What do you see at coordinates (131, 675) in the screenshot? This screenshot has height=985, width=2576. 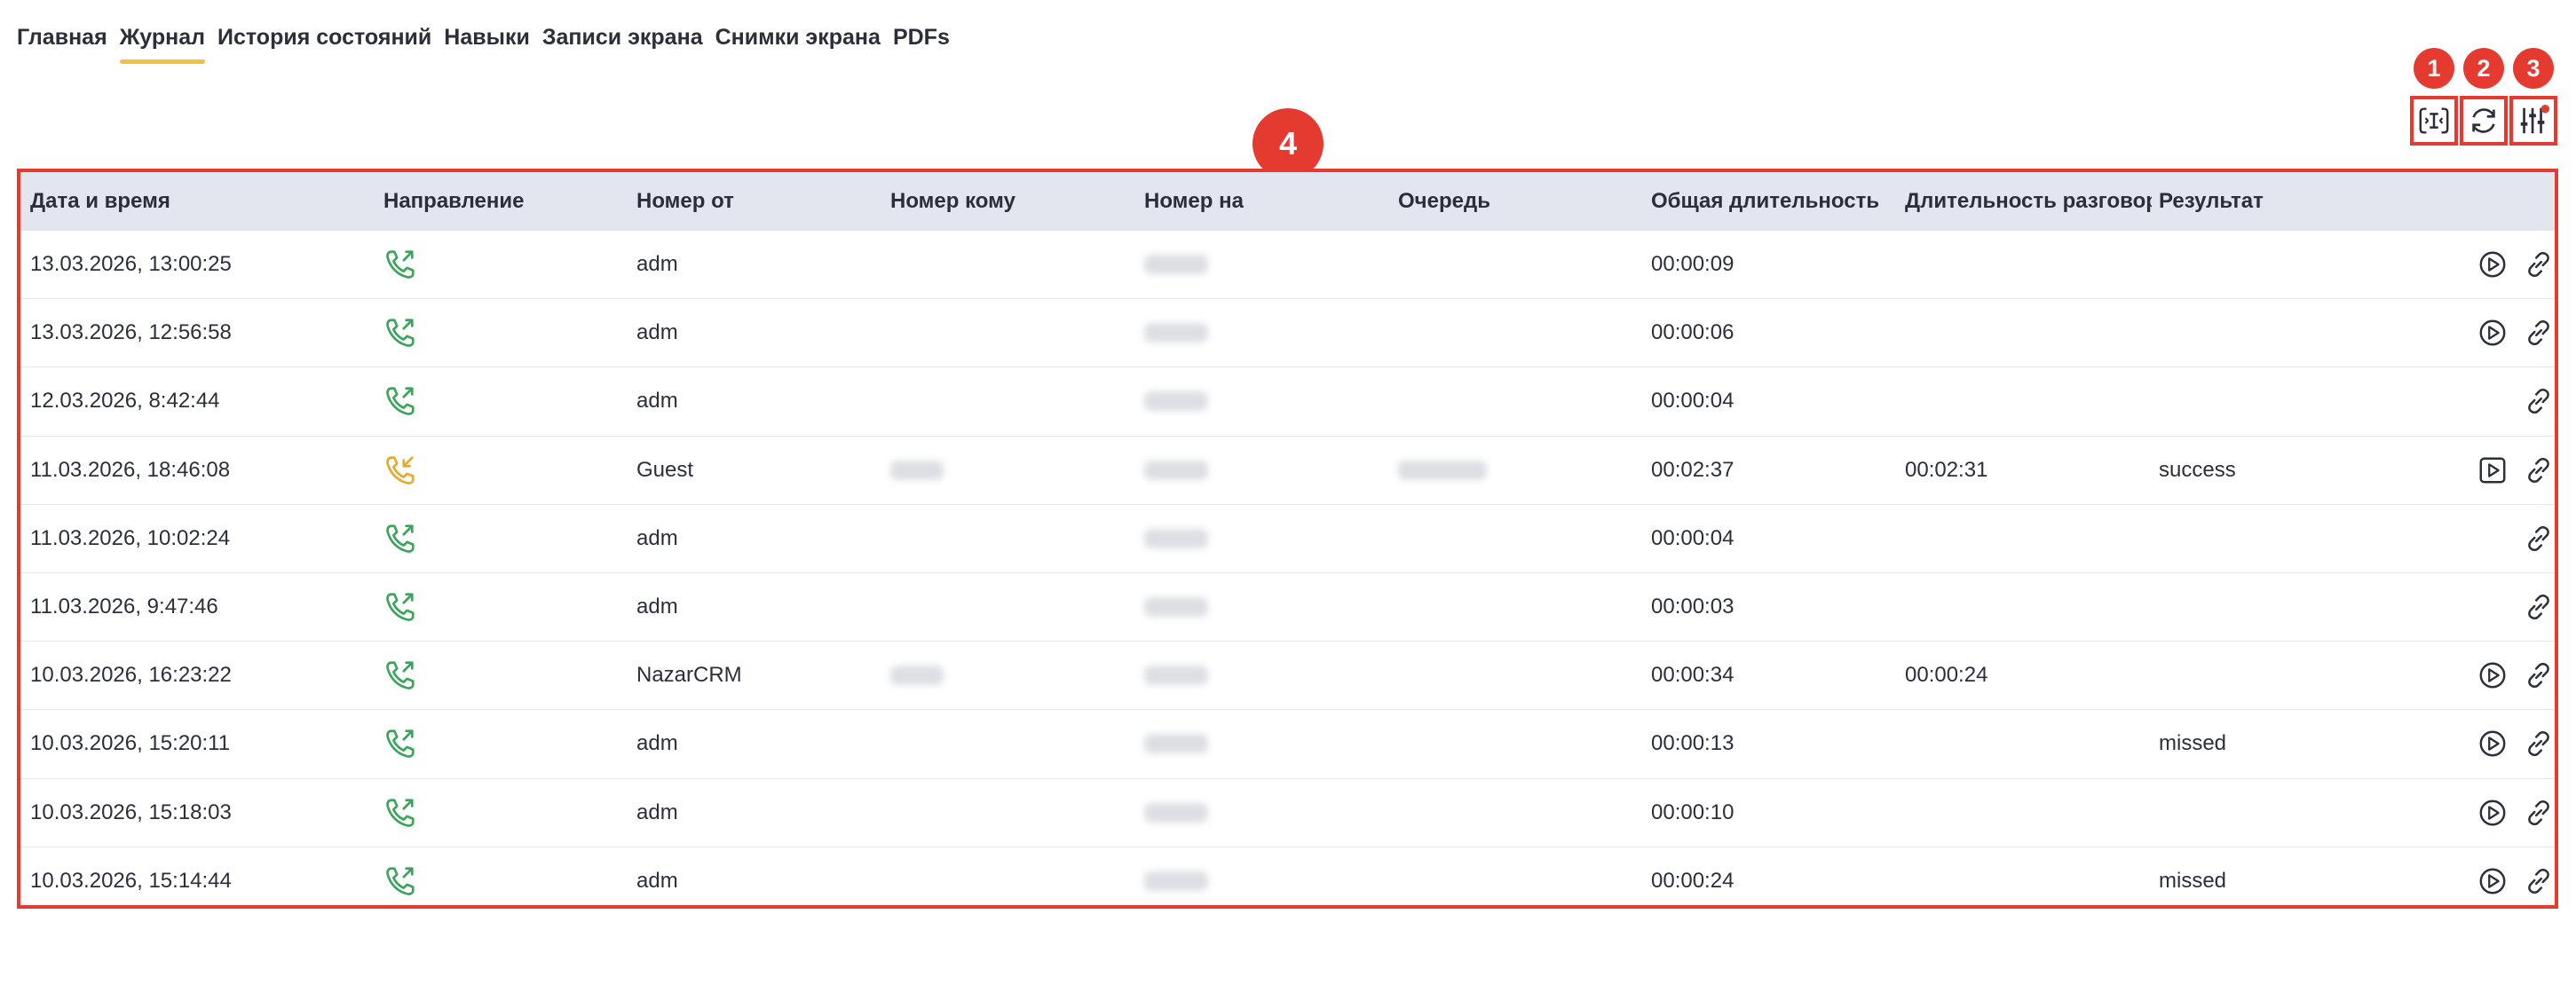 I see `cell-datetime: 10.03.2026, 16:23:22` at bounding box center [131, 675].